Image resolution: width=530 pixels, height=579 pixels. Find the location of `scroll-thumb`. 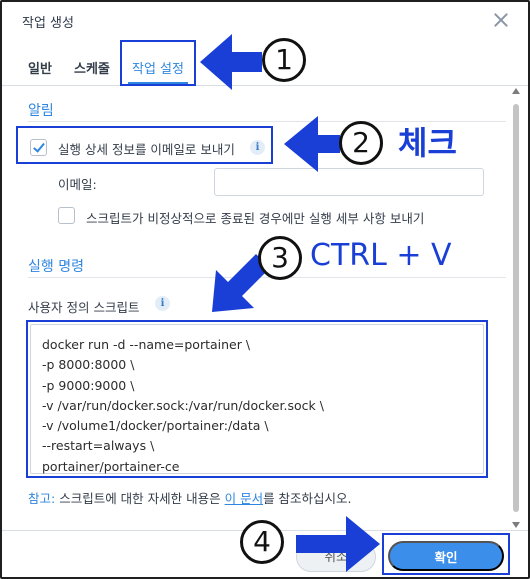

scroll-thumb is located at coordinates (516, 308).